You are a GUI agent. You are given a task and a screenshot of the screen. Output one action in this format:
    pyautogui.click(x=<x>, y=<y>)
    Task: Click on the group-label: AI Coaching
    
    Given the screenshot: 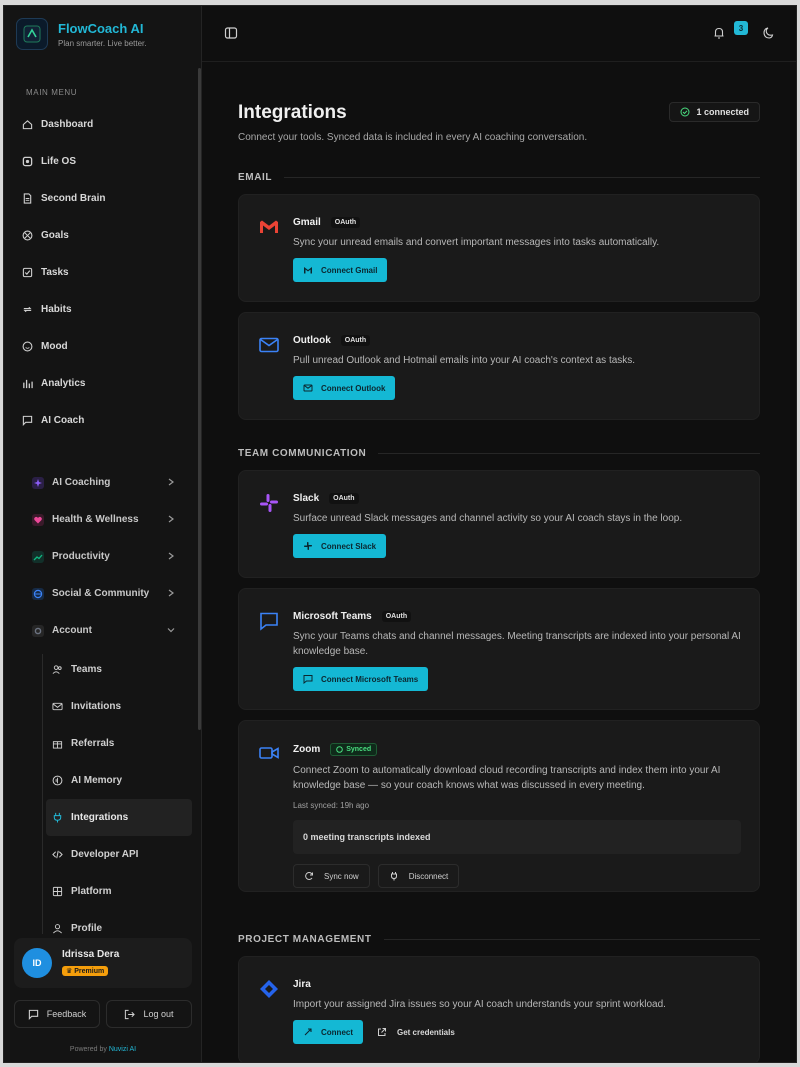 What is the action you would take?
    pyautogui.click(x=81, y=482)
    